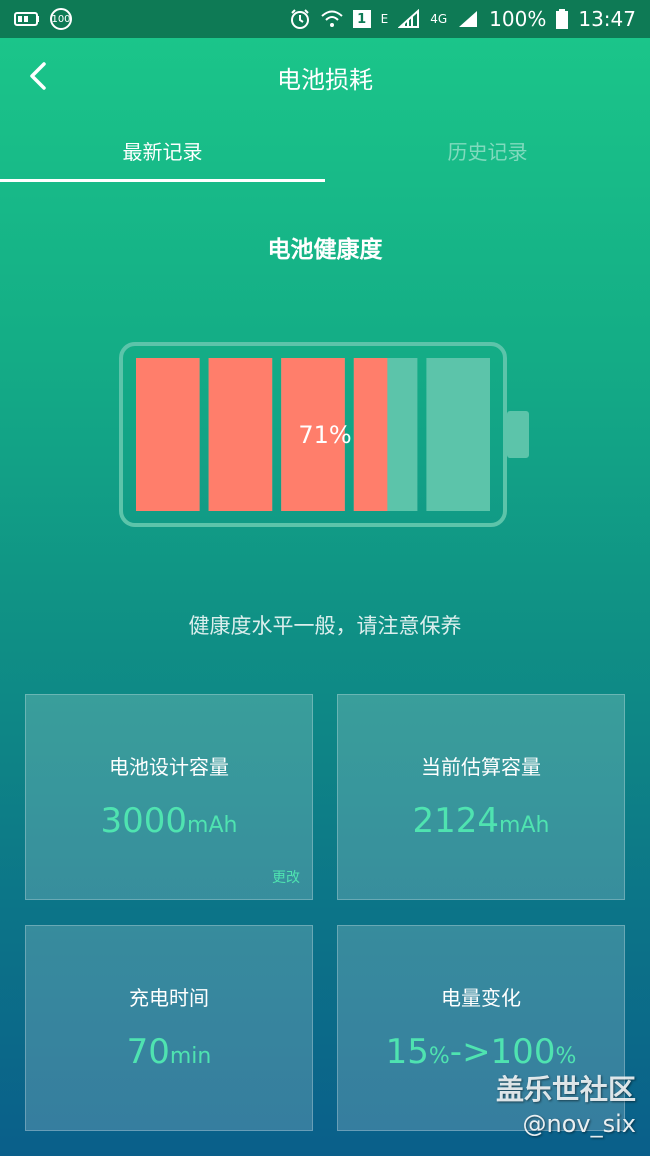 The height and width of the screenshot is (1156, 650). Describe the element at coordinates (565, 1089) in the screenshot. I see `watermark-community: 盖乐世社区` at that location.